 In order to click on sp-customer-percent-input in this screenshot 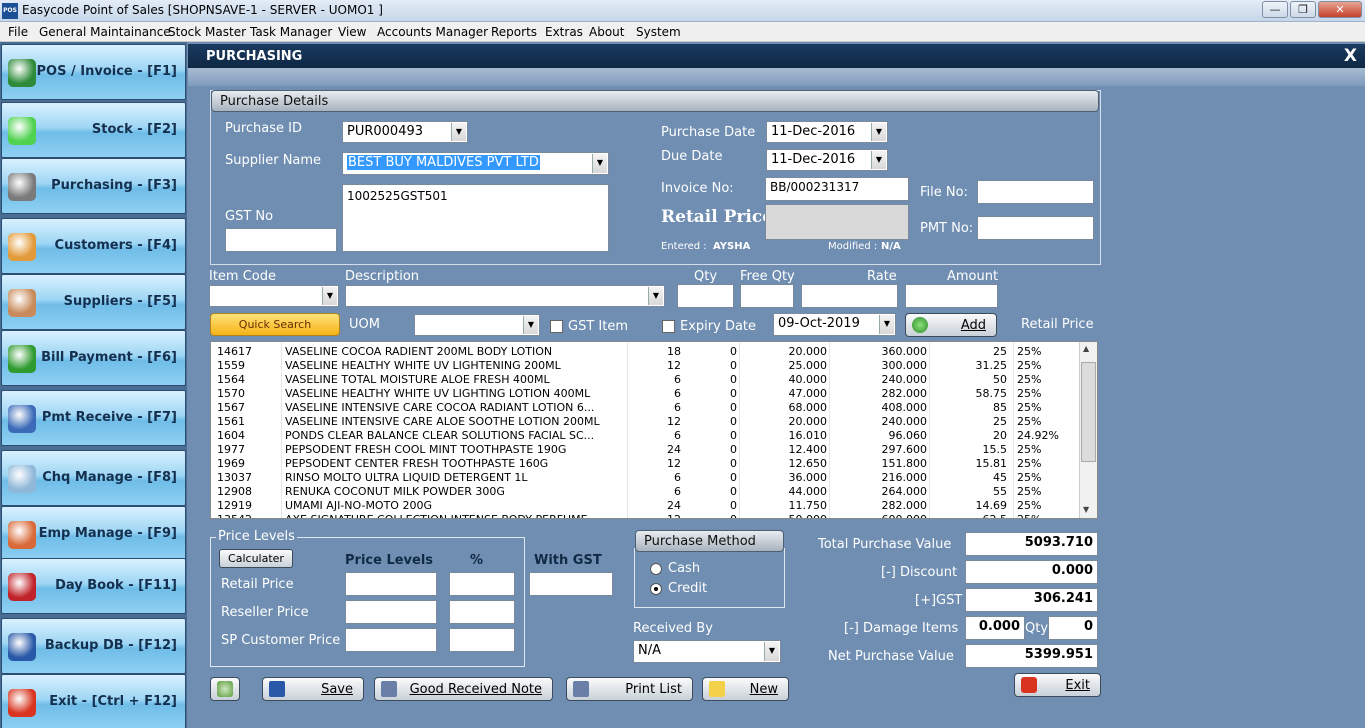, I will do `click(482, 640)`.